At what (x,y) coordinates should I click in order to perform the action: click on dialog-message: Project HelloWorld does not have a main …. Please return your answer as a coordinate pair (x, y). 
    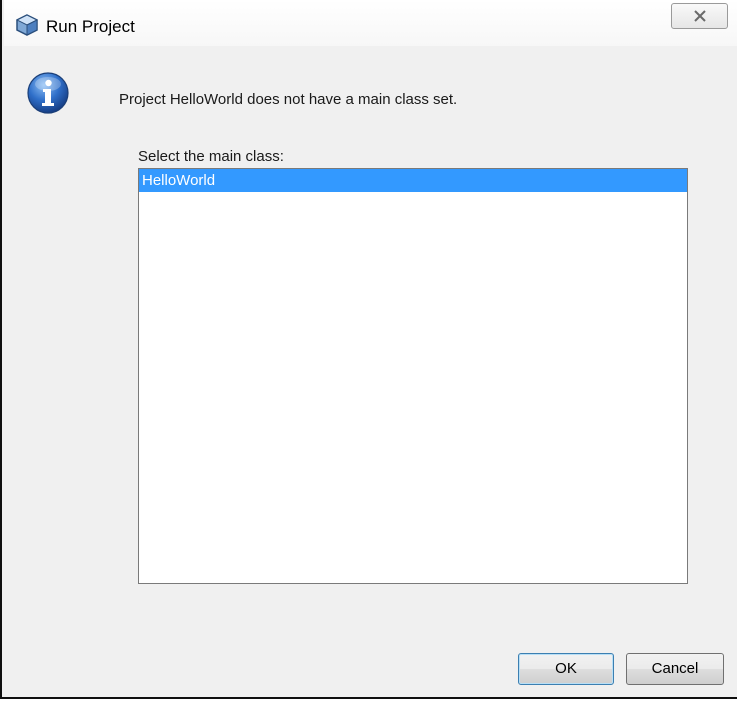
    Looking at the image, I should click on (288, 99).